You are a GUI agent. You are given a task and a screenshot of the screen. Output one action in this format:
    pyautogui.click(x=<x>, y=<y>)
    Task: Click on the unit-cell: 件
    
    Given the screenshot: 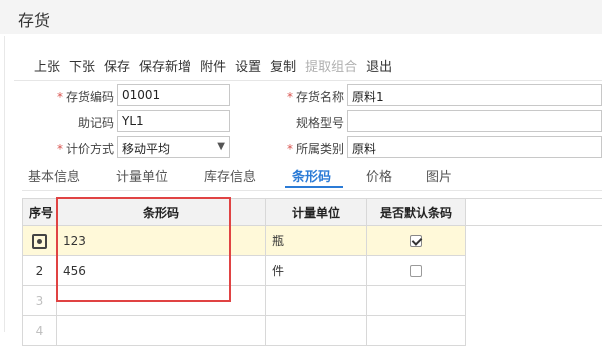 What is the action you would take?
    pyautogui.click(x=316, y=271)
    